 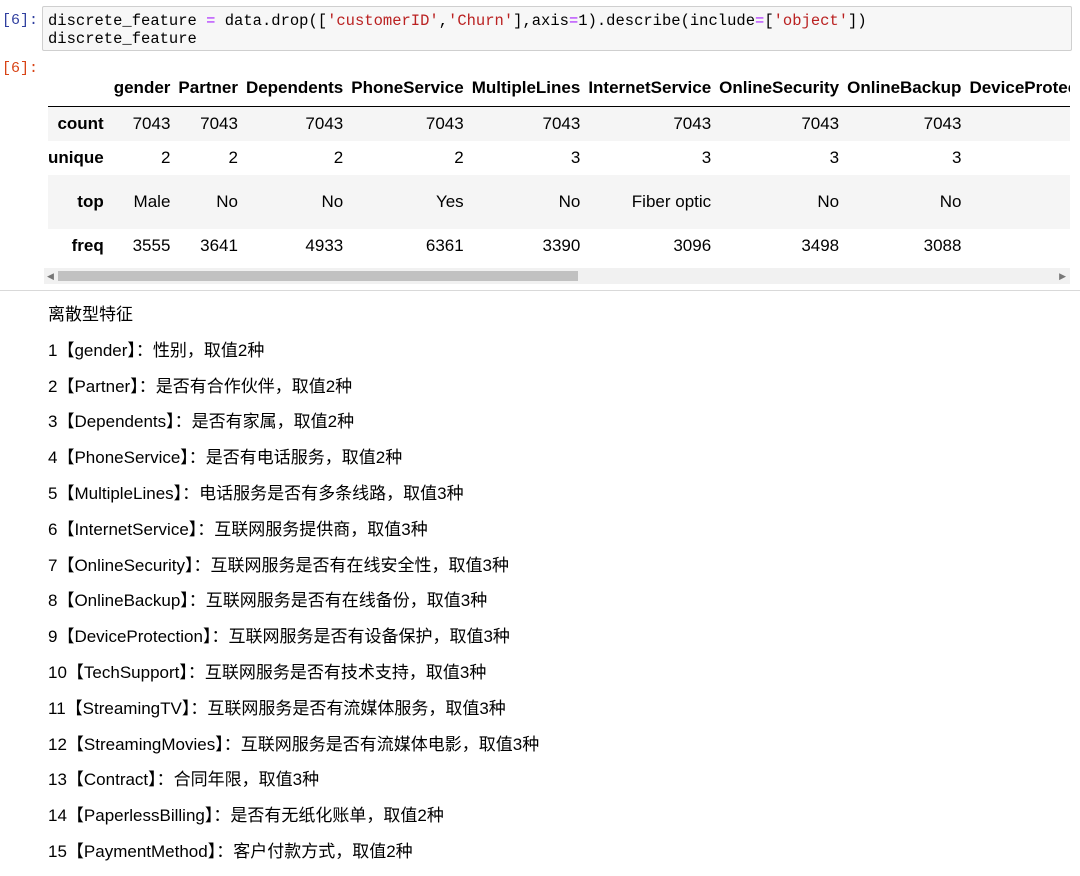 I want to click on table-cell: 4933, so click(x=324, y=245).